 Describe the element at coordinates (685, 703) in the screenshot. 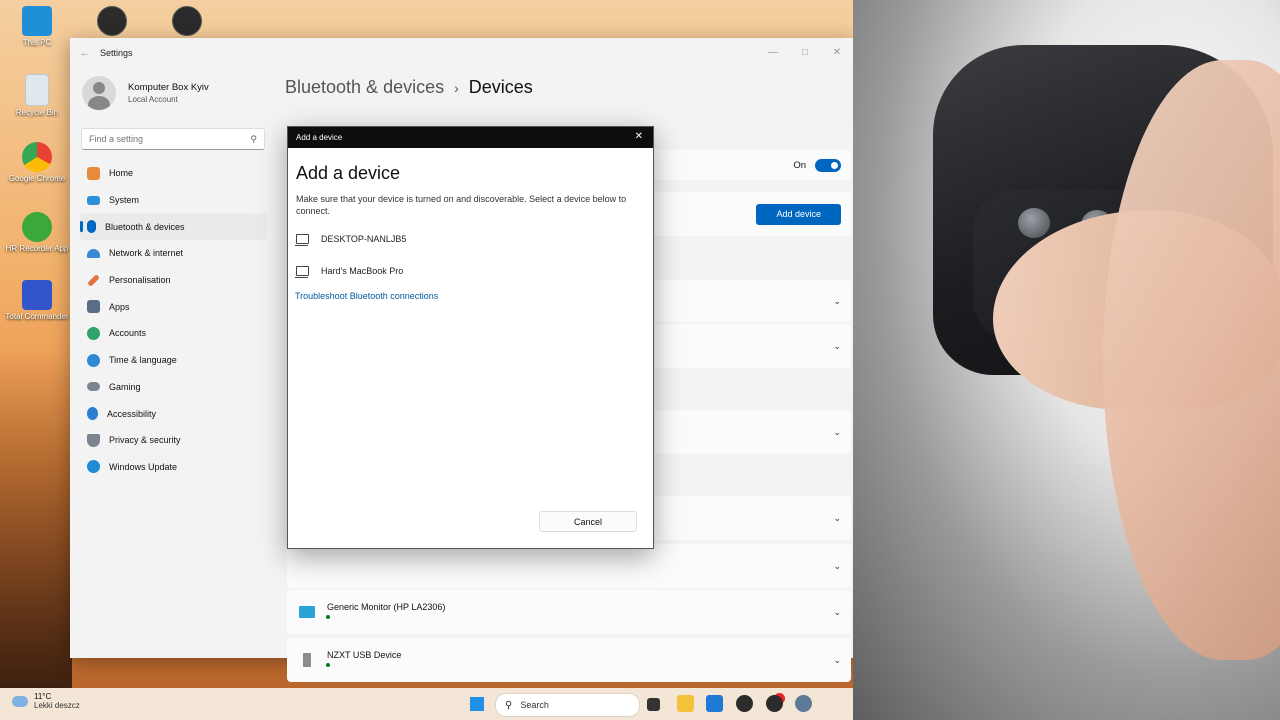

I see `file-explorer-icon` at that location.